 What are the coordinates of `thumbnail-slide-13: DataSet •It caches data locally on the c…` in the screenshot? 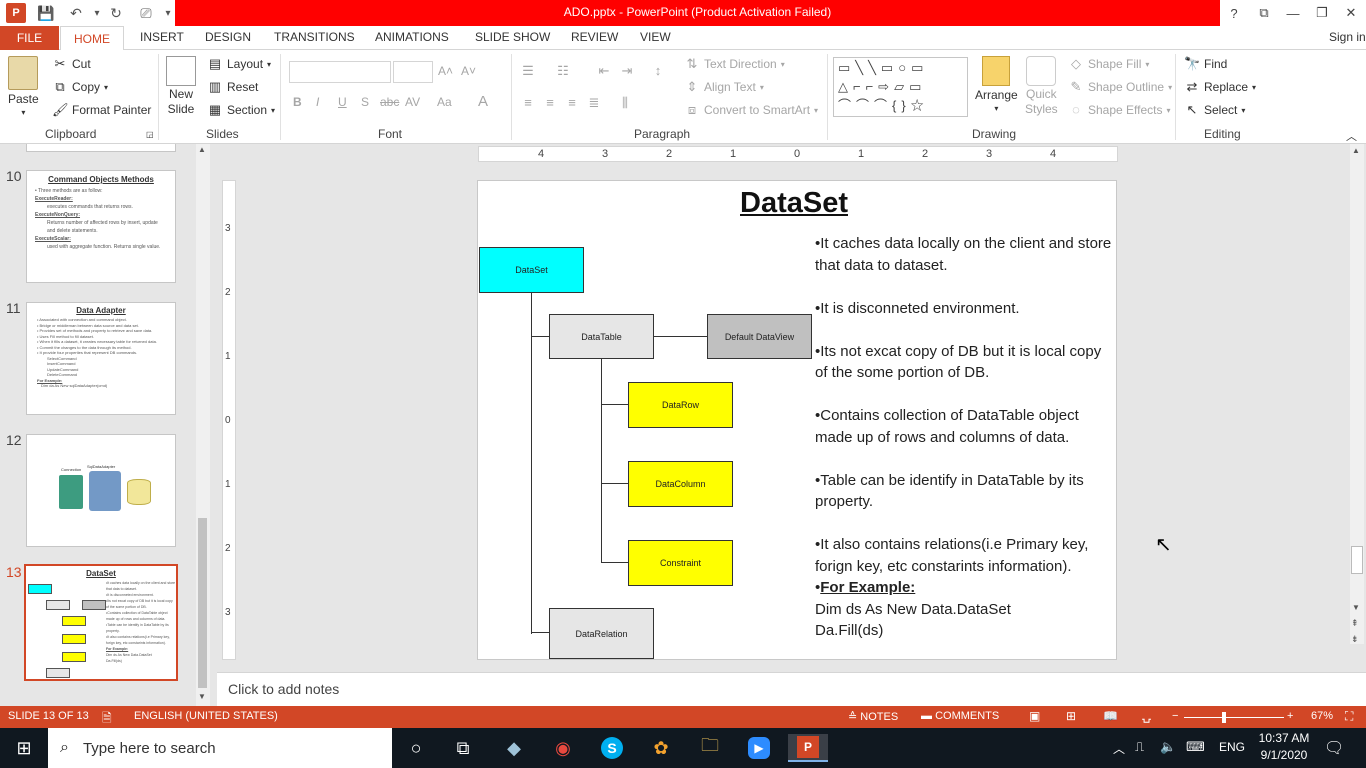 It's located at (101, 622).